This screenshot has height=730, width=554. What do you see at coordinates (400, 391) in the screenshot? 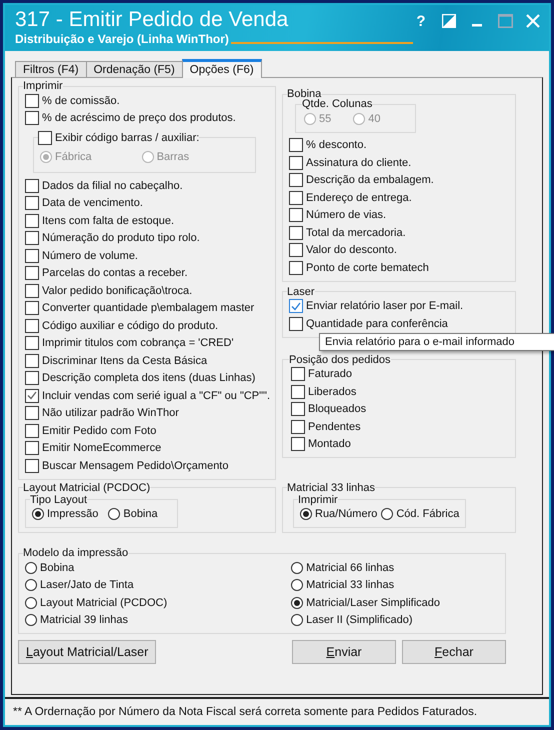
I see `checkbox-option: Liberados` at bounding box center [400, 391].